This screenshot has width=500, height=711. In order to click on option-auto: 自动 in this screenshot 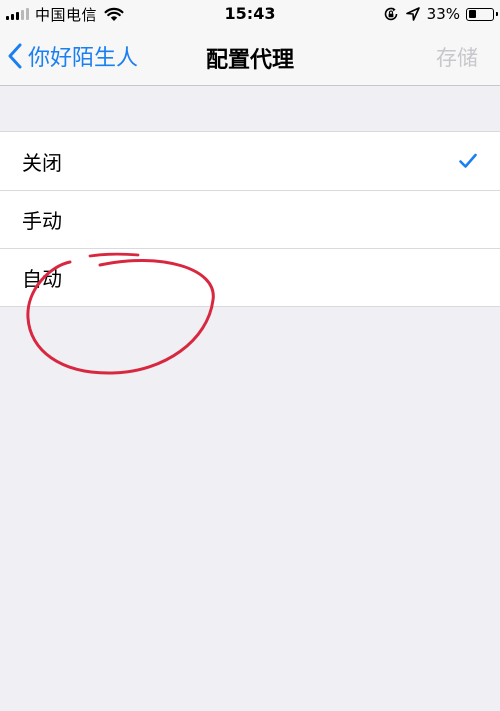, I will do `click(250, 277)`.